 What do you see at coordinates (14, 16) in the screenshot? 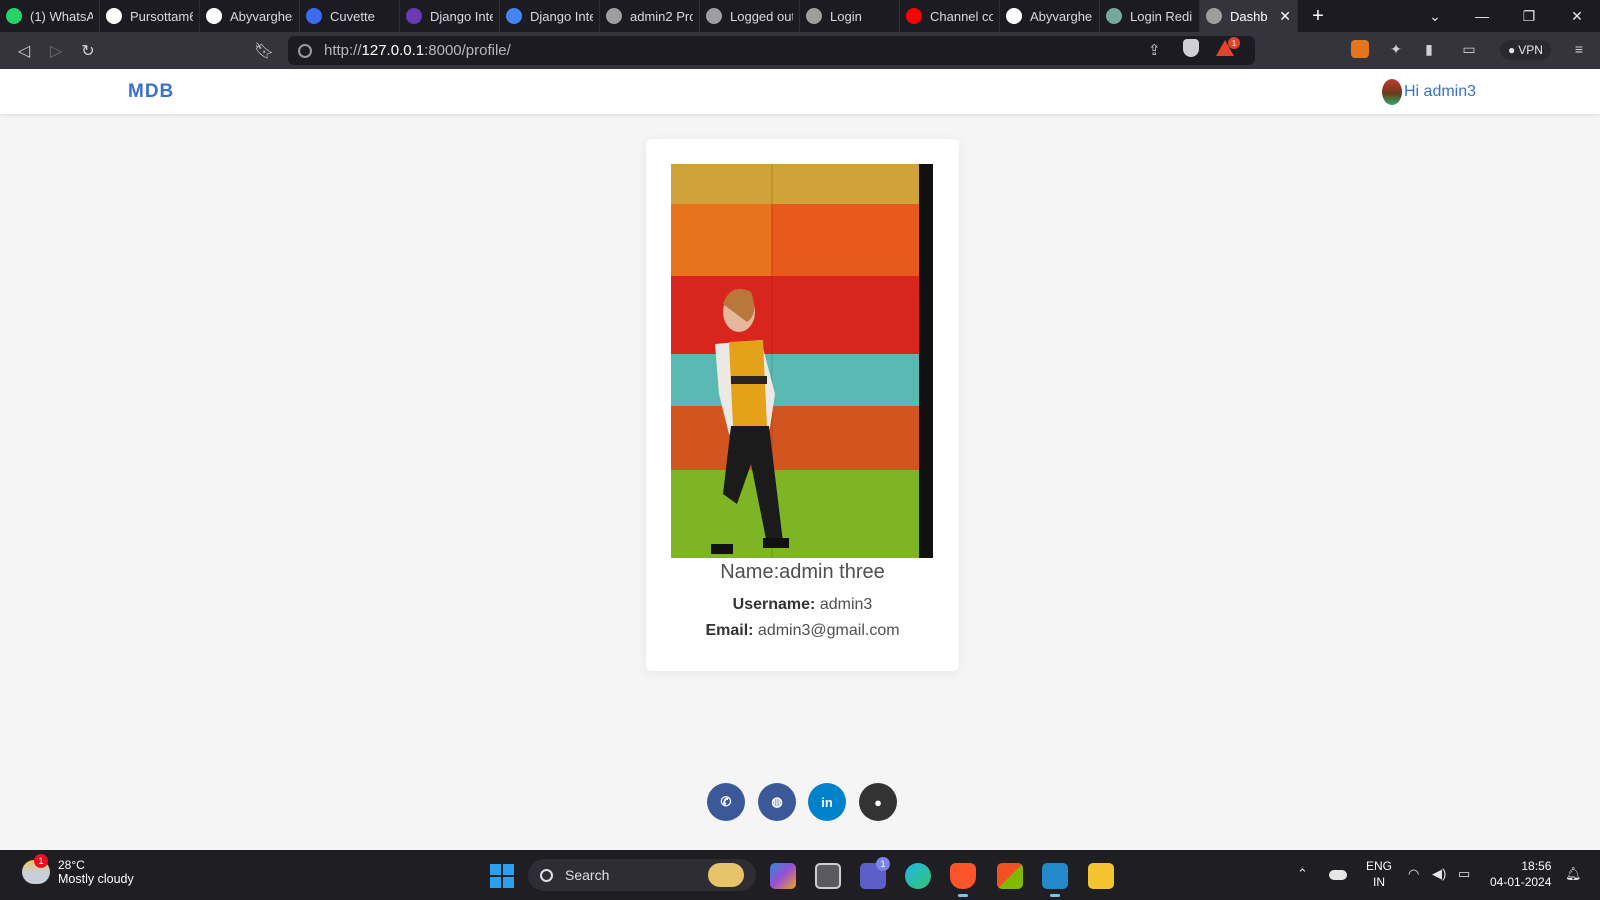
I see `whatsapp-icon` at bounding box center [14, 16].